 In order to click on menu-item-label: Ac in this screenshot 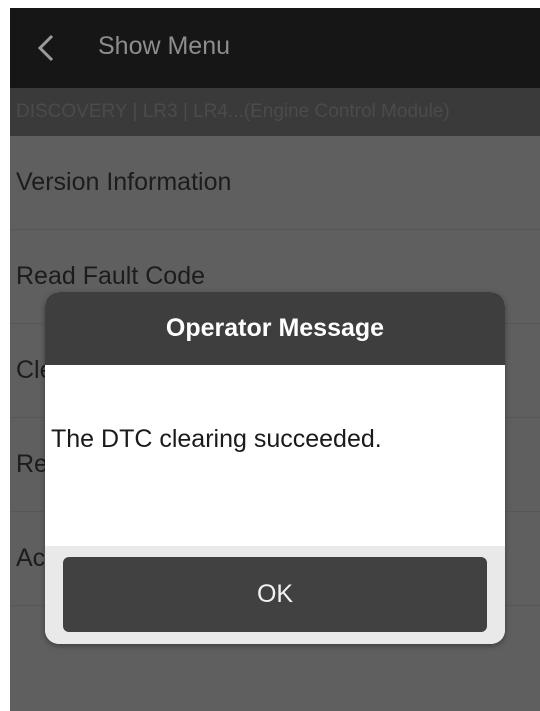, I will do `click(31, 558)`.